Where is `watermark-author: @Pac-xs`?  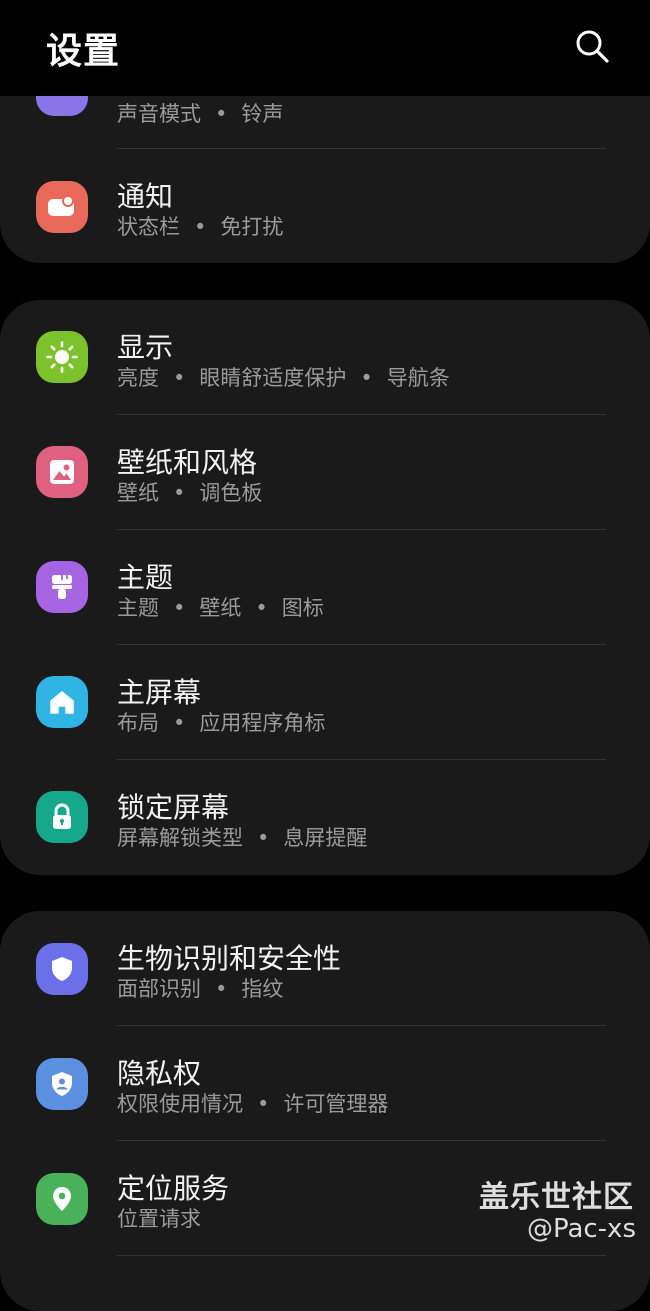 watermark-author: @Pac-xs is located at coordinates (581, 1229).